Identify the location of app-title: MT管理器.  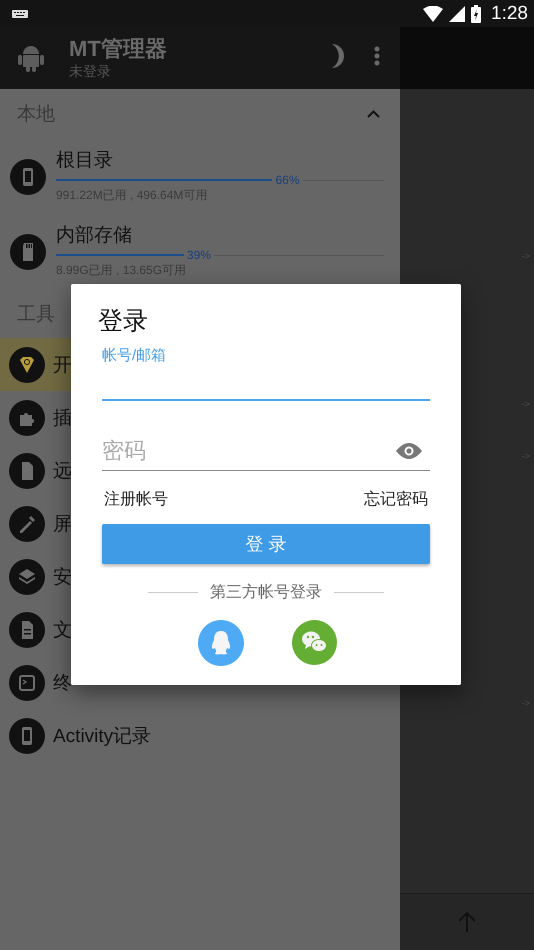
(118, 49).